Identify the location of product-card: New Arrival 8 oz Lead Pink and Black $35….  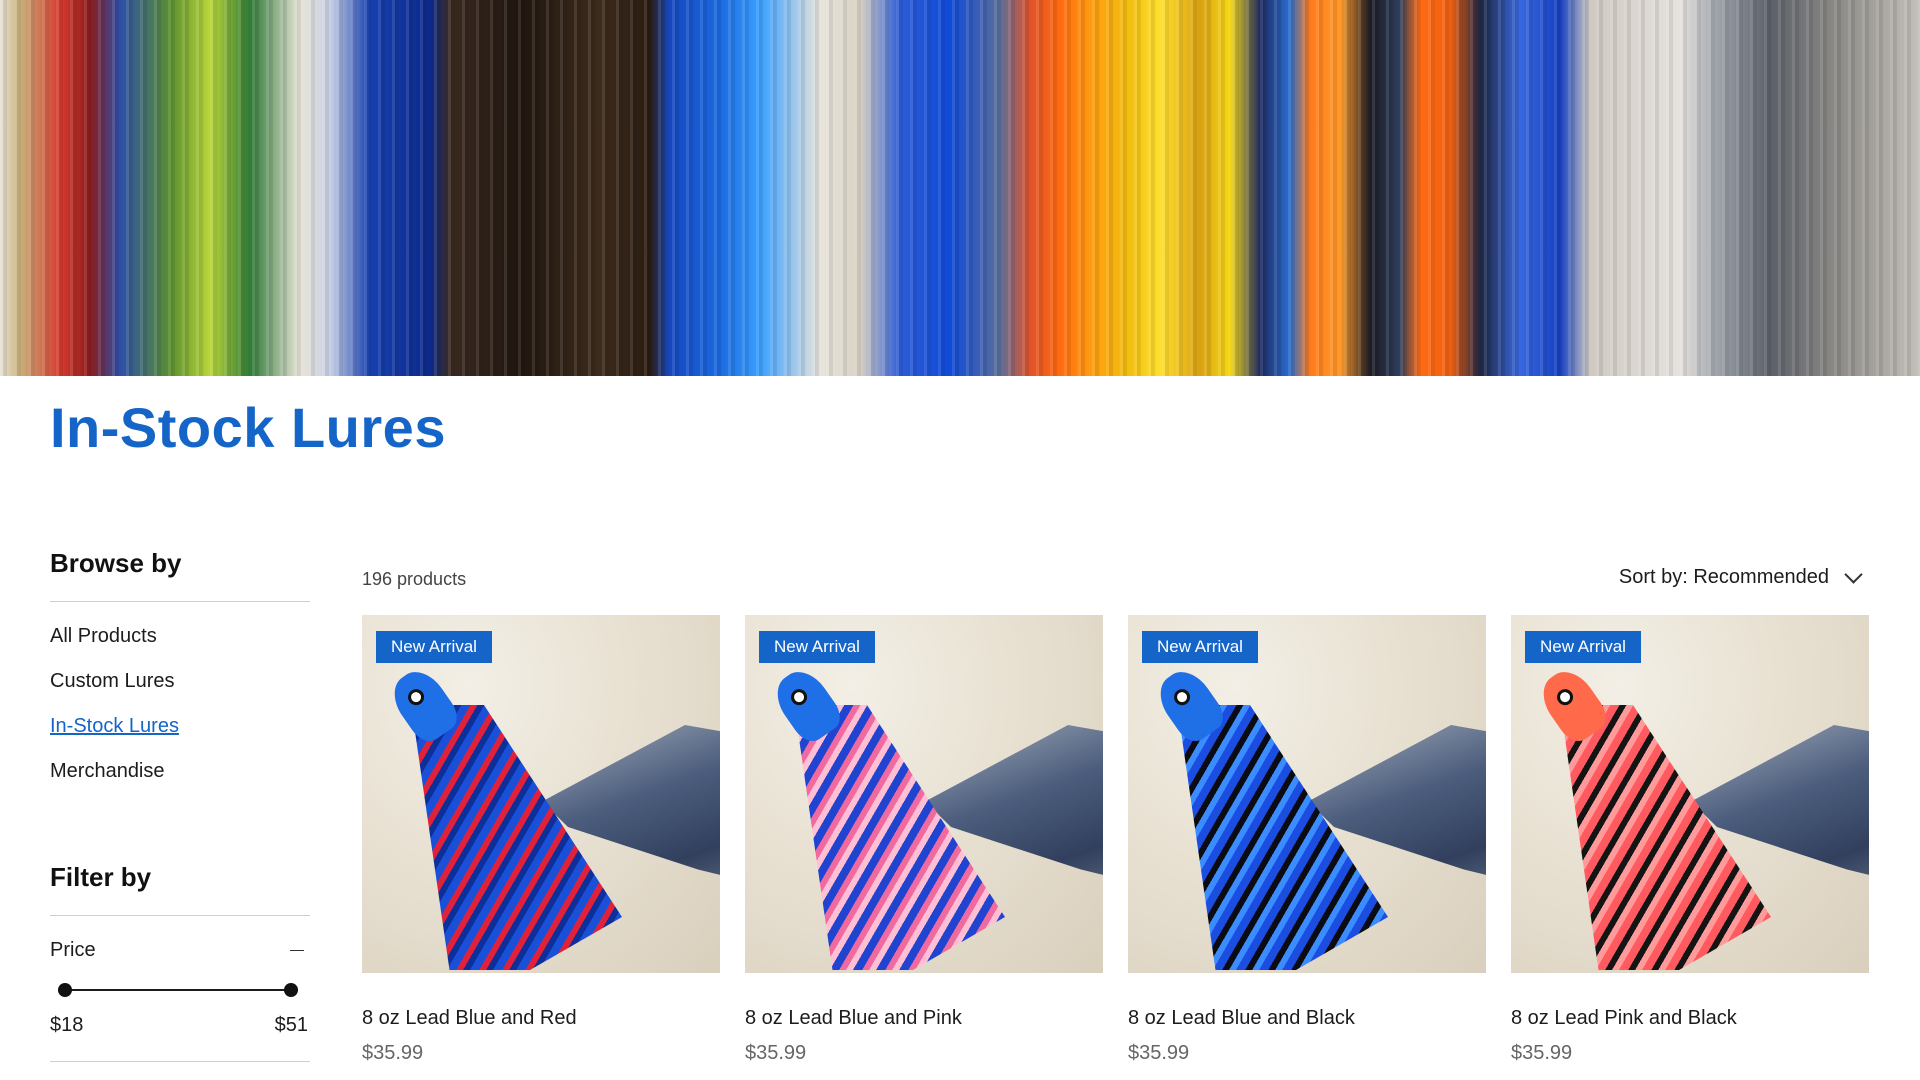
(1690, 840).